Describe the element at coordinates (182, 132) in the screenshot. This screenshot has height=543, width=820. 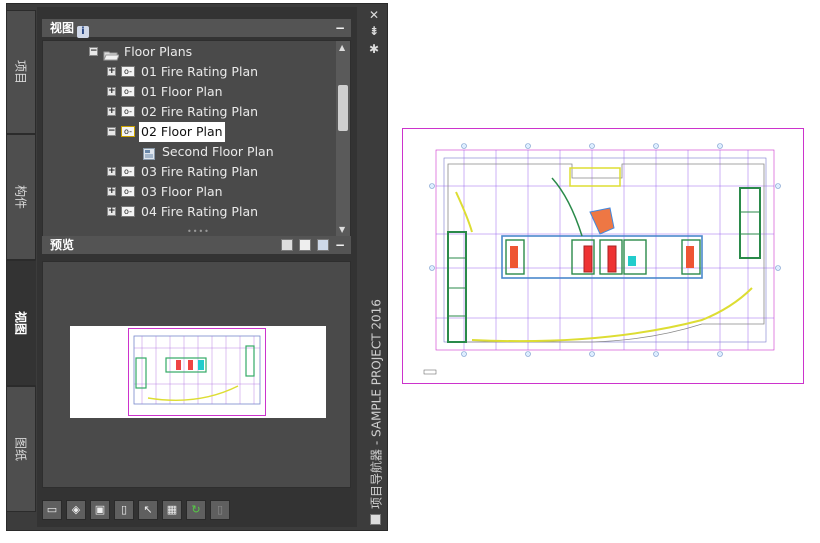
I see `tree-item-label: 02 Floor Plan` at that location.